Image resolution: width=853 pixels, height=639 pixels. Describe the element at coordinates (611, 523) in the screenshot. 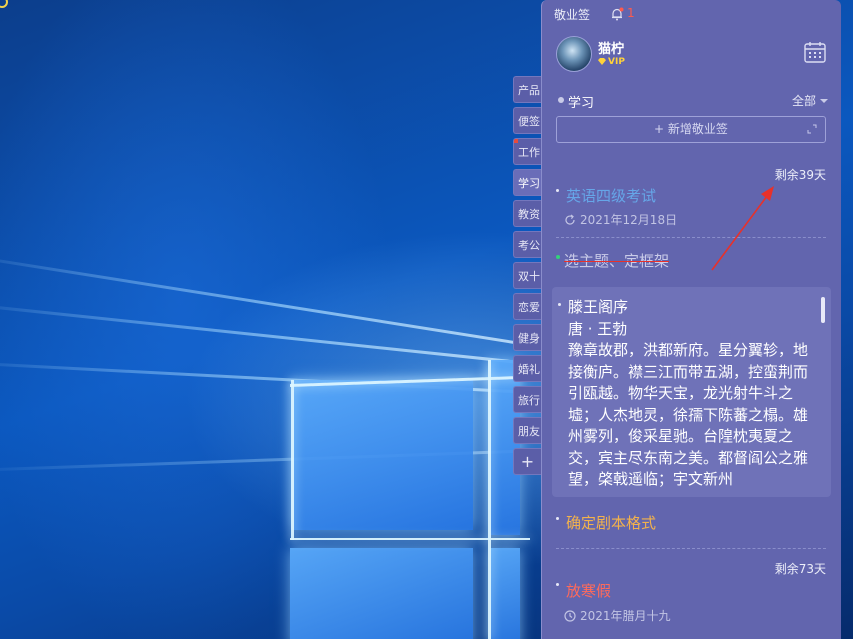

I see `note-title: 确定剧本格式` at that location.